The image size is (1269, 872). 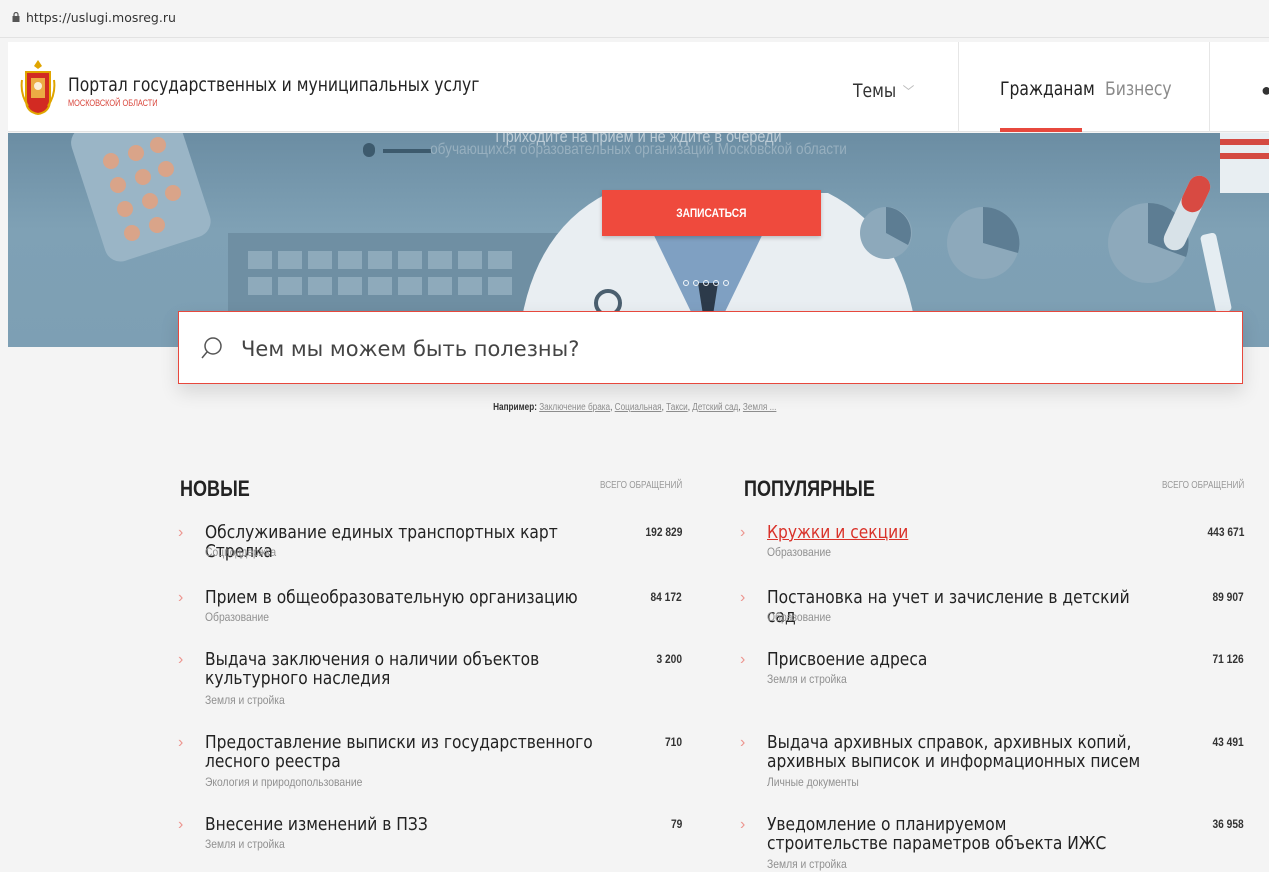 I want to click on new-services-heading: НОВЫЕ, so click(x=215, y=488).